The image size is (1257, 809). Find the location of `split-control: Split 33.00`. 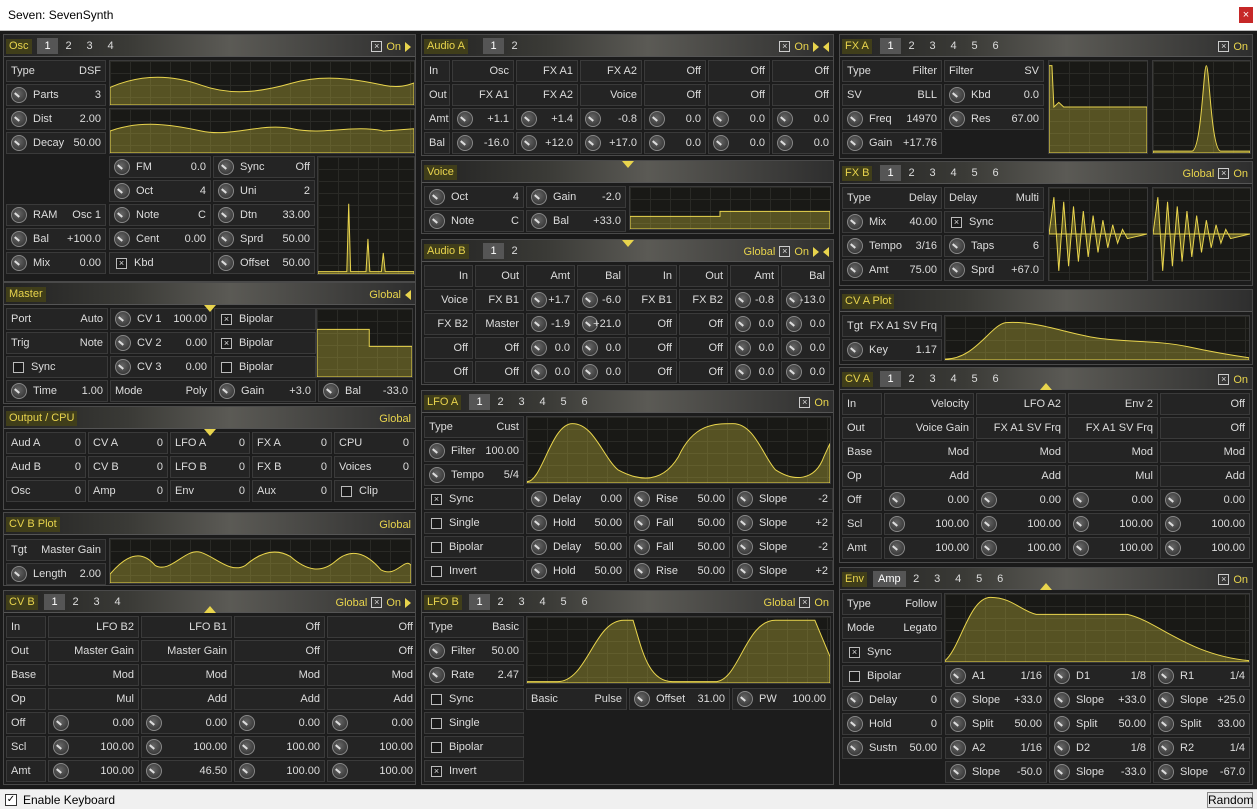

split-control: Split 33.00 is located at coordinates (1201, 724).